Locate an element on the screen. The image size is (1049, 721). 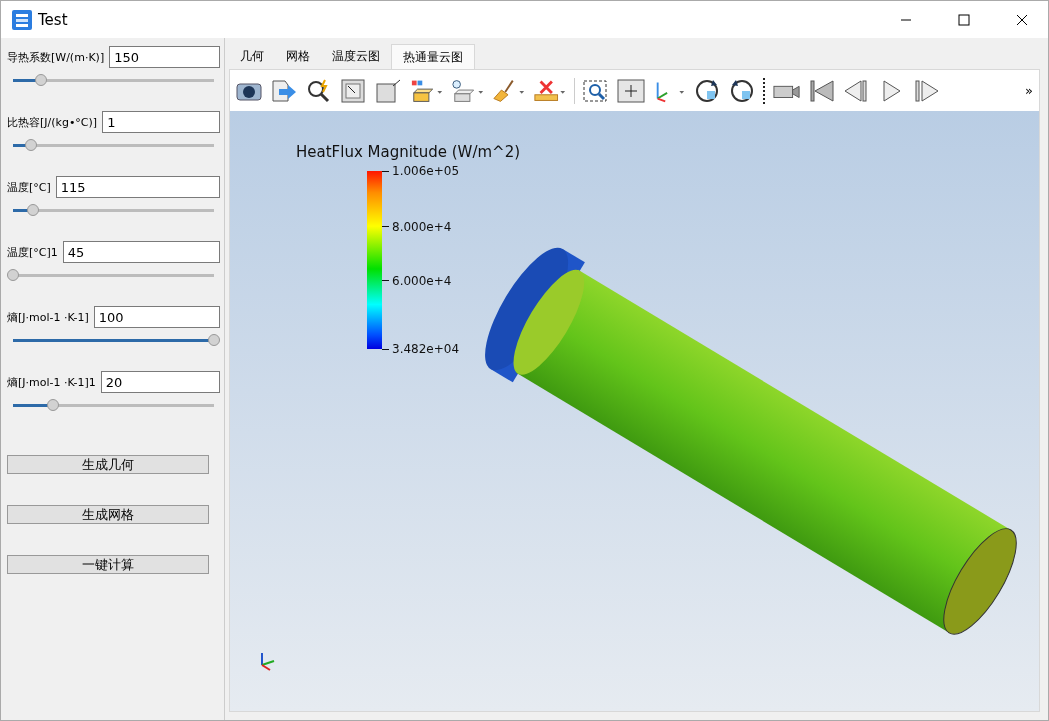
close-icon is located at coordinates (1022, 19).